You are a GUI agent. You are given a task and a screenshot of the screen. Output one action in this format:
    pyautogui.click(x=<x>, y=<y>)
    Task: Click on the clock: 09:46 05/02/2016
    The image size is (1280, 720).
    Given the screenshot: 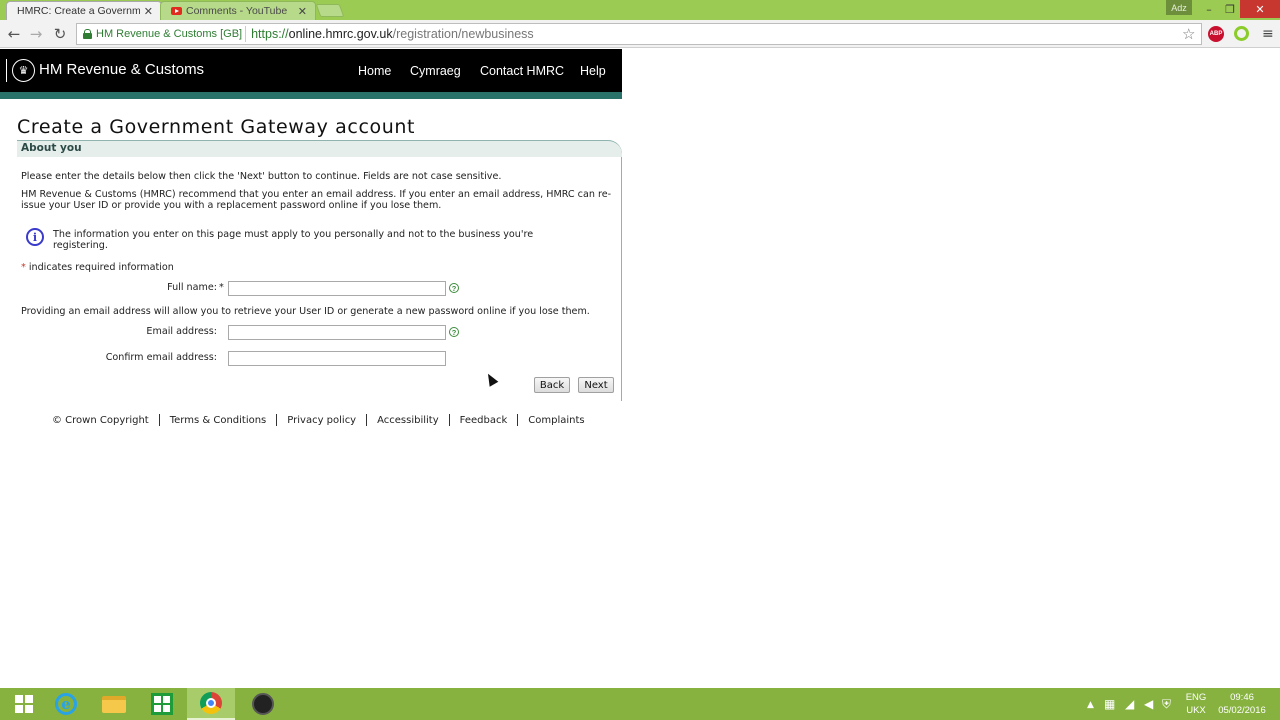 What is the action you would take?
    pyautogui.click(x=1242, y=704)
    